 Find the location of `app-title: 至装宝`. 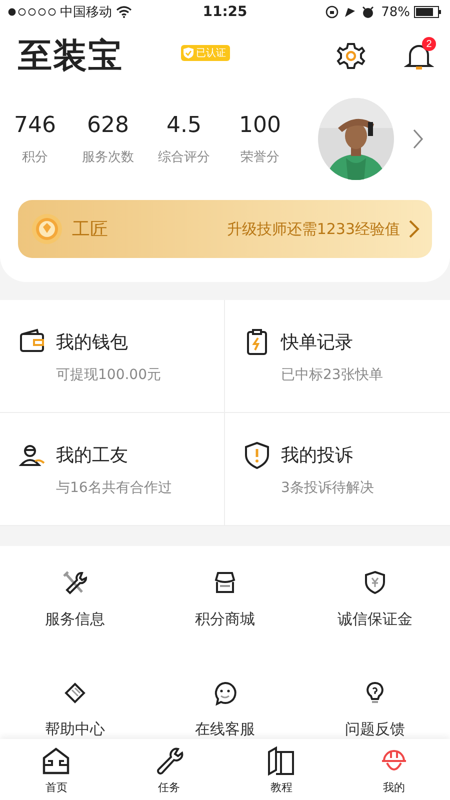

app-title: 至装宝 is located at coordinates (70, 56).